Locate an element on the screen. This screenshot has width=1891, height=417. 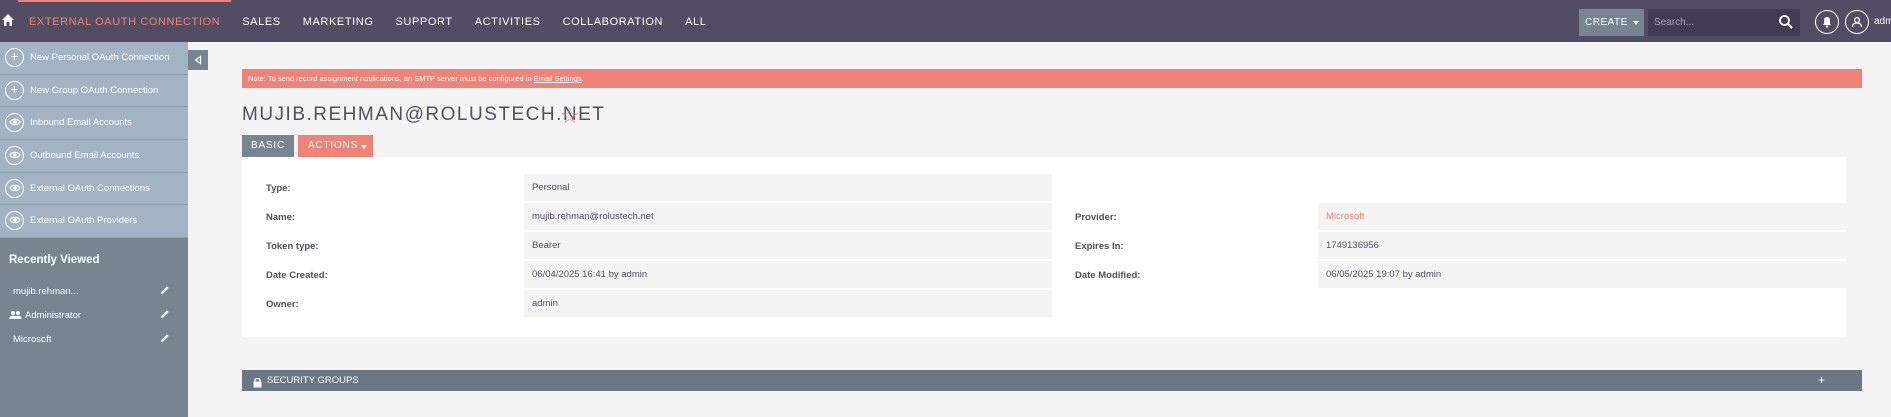
sidebar-item-new-group-oauth-connection: + New Group OAuth Connection is located at coordinates (94, 91).